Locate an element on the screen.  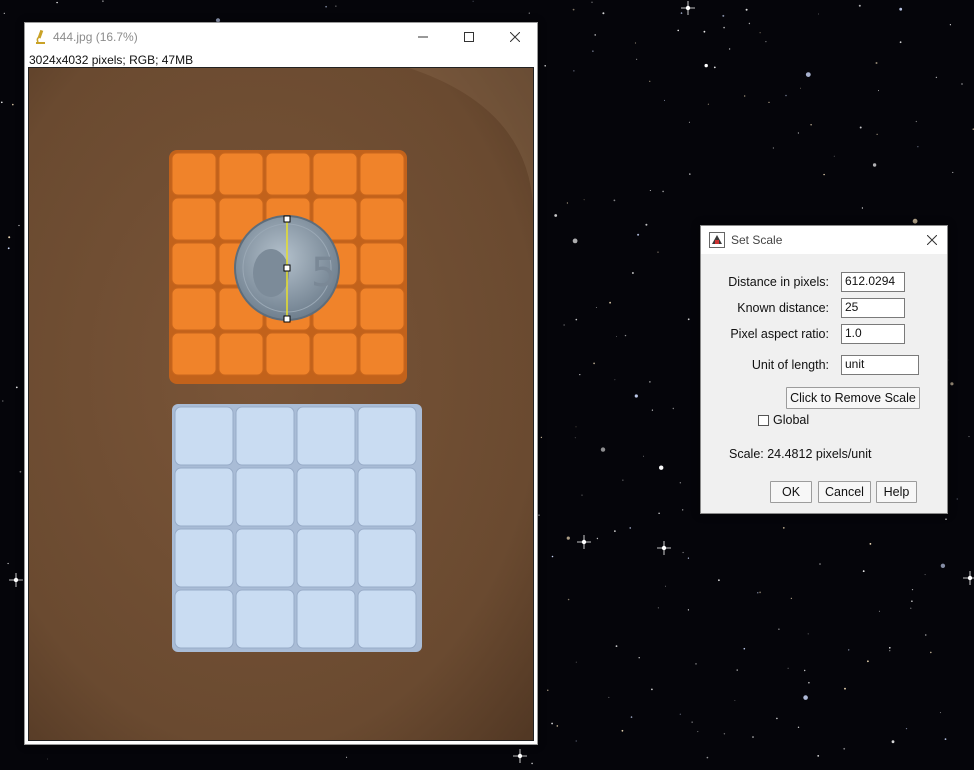
help-button: Help is located at coordinates (896, 492).